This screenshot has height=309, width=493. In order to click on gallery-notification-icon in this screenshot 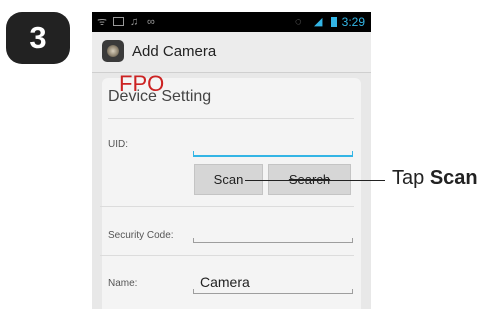, I will do `click(118, 21)`.